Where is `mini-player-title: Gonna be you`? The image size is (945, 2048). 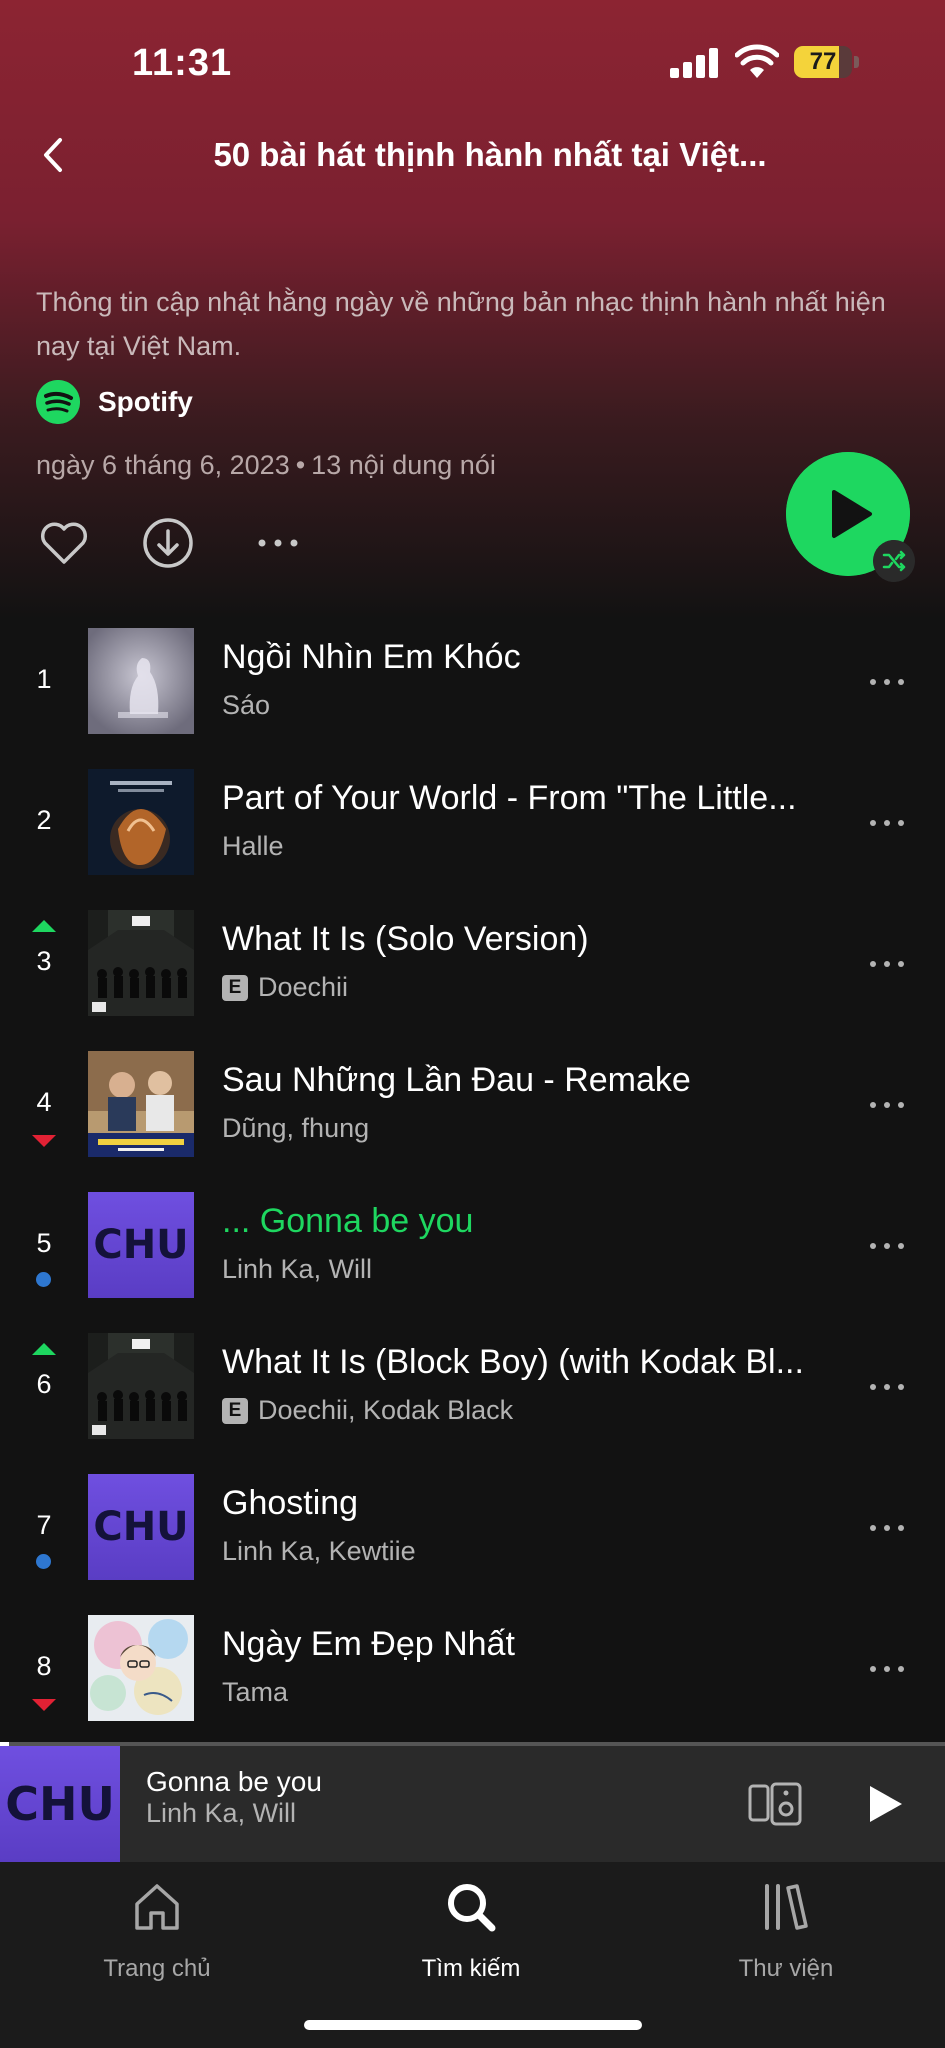 mini-player-title: Gonna be you is located at coordinates (234, 1781).